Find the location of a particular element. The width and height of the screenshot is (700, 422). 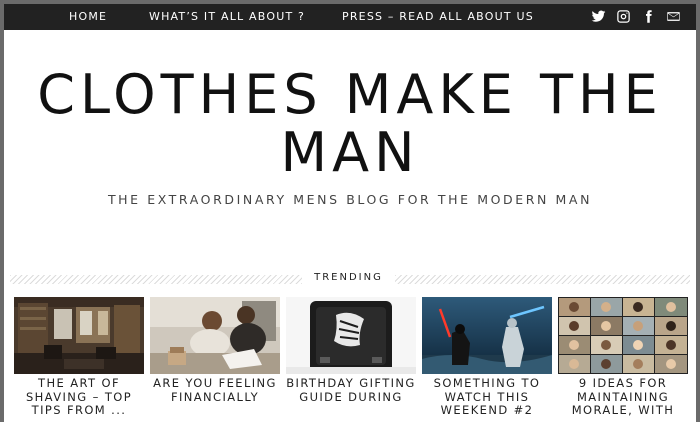

nav-item-home: HOME is located at coordinates (88, 17).